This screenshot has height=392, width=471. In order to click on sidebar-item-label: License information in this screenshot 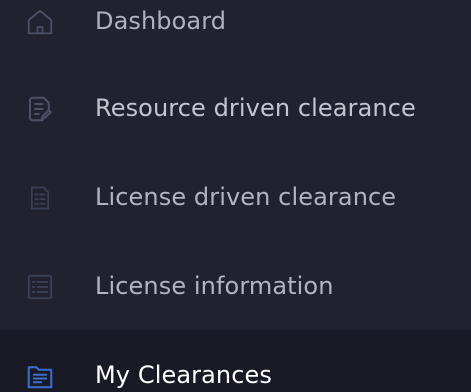, I will do `click(214, 286)`.